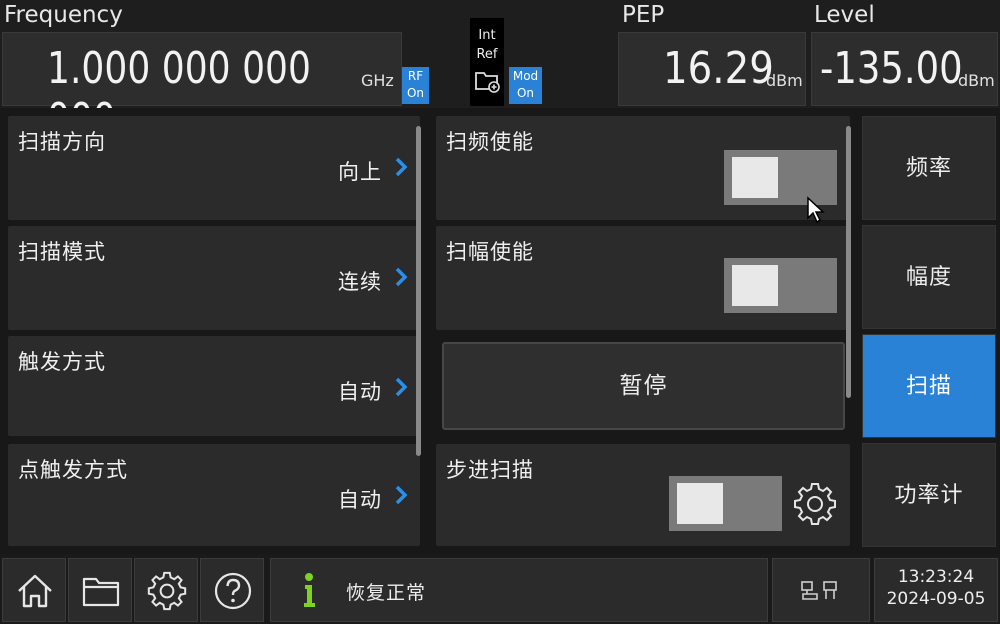  Describe the element at coordinates (643, 15) in the screenshot. I see `pep-label: PEP` at that location.